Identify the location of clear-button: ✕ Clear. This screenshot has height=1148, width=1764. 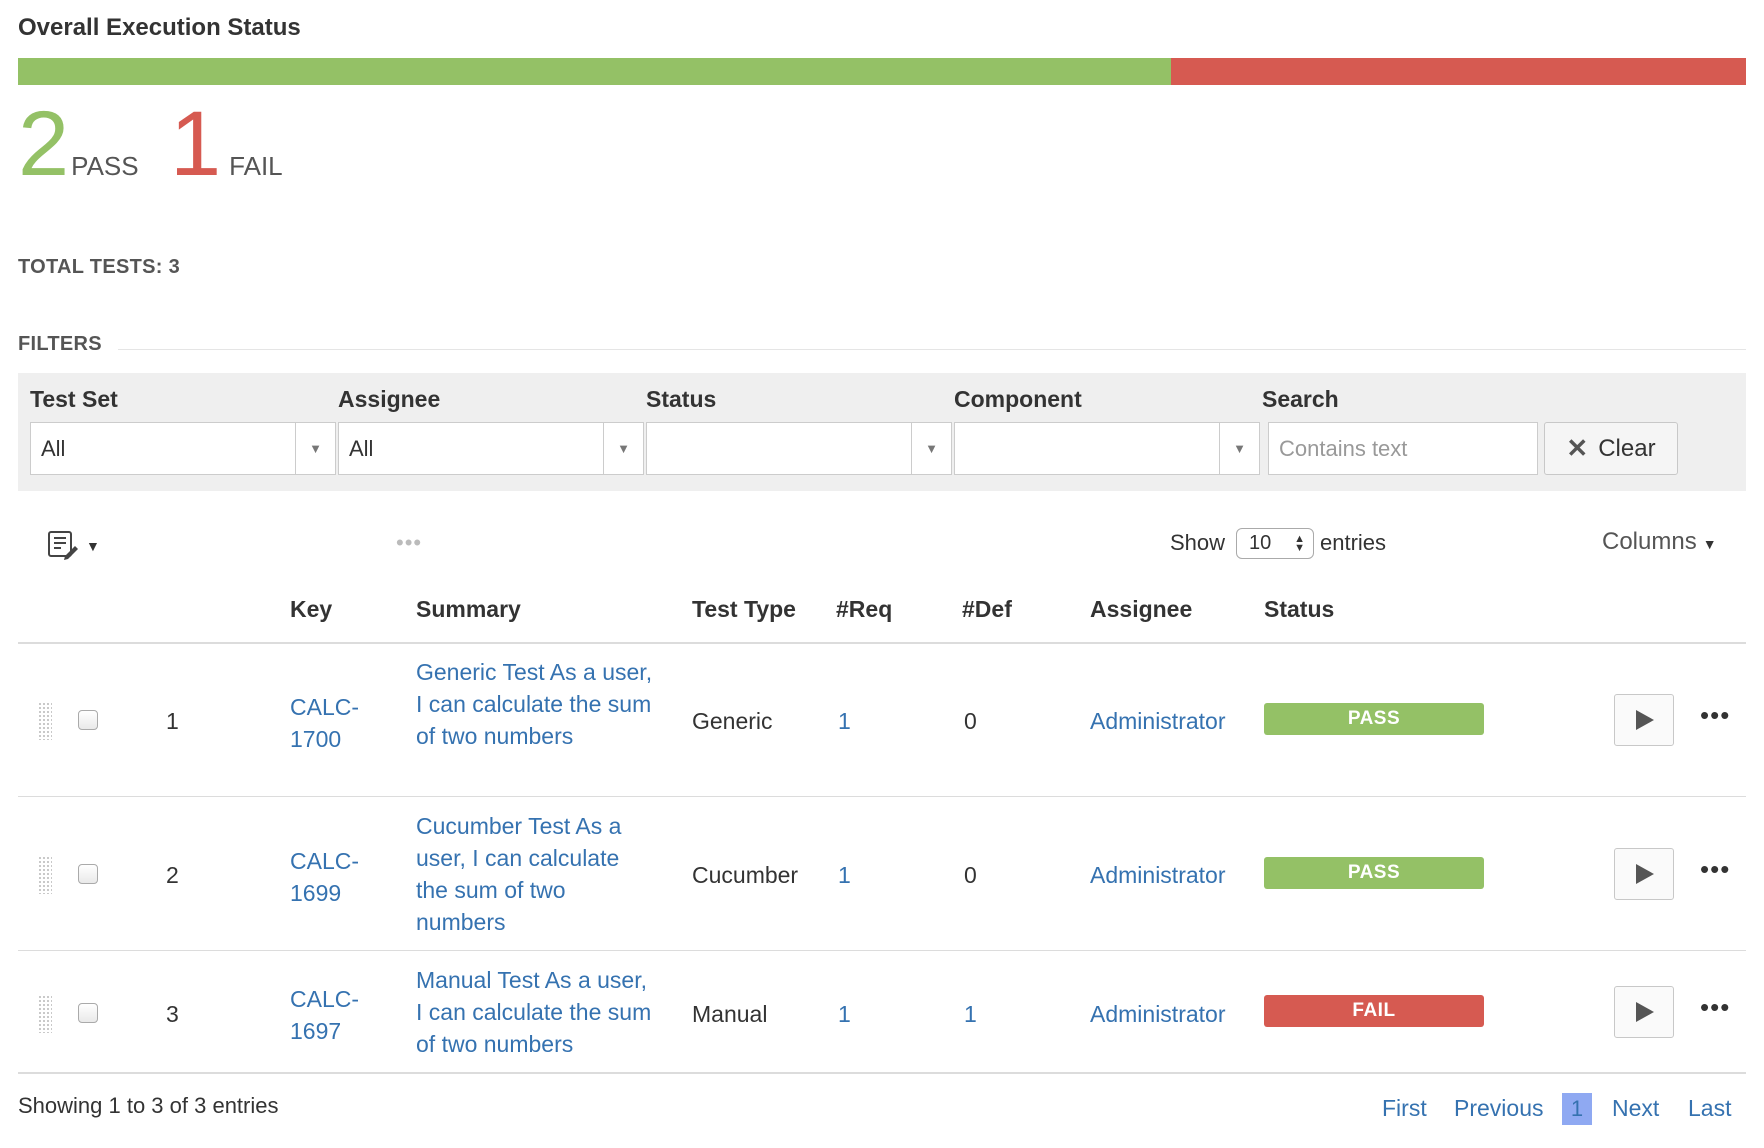
(1611, 448).